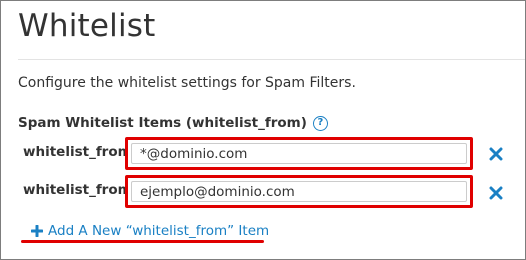 This screenshot has height=260, width=526. What do you see at coordinates (162, 123) in the screenshot?
I see `section-label-text: Spam Whitelist Items (whitelist_from)` at bounding box center [162, 123].